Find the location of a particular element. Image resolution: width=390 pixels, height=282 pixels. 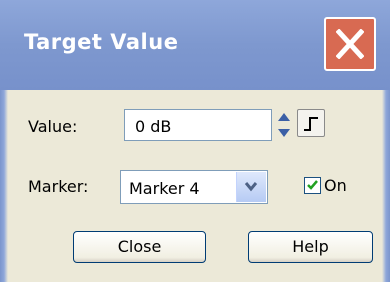

on-checkbox is located at coordinates (312, 185).